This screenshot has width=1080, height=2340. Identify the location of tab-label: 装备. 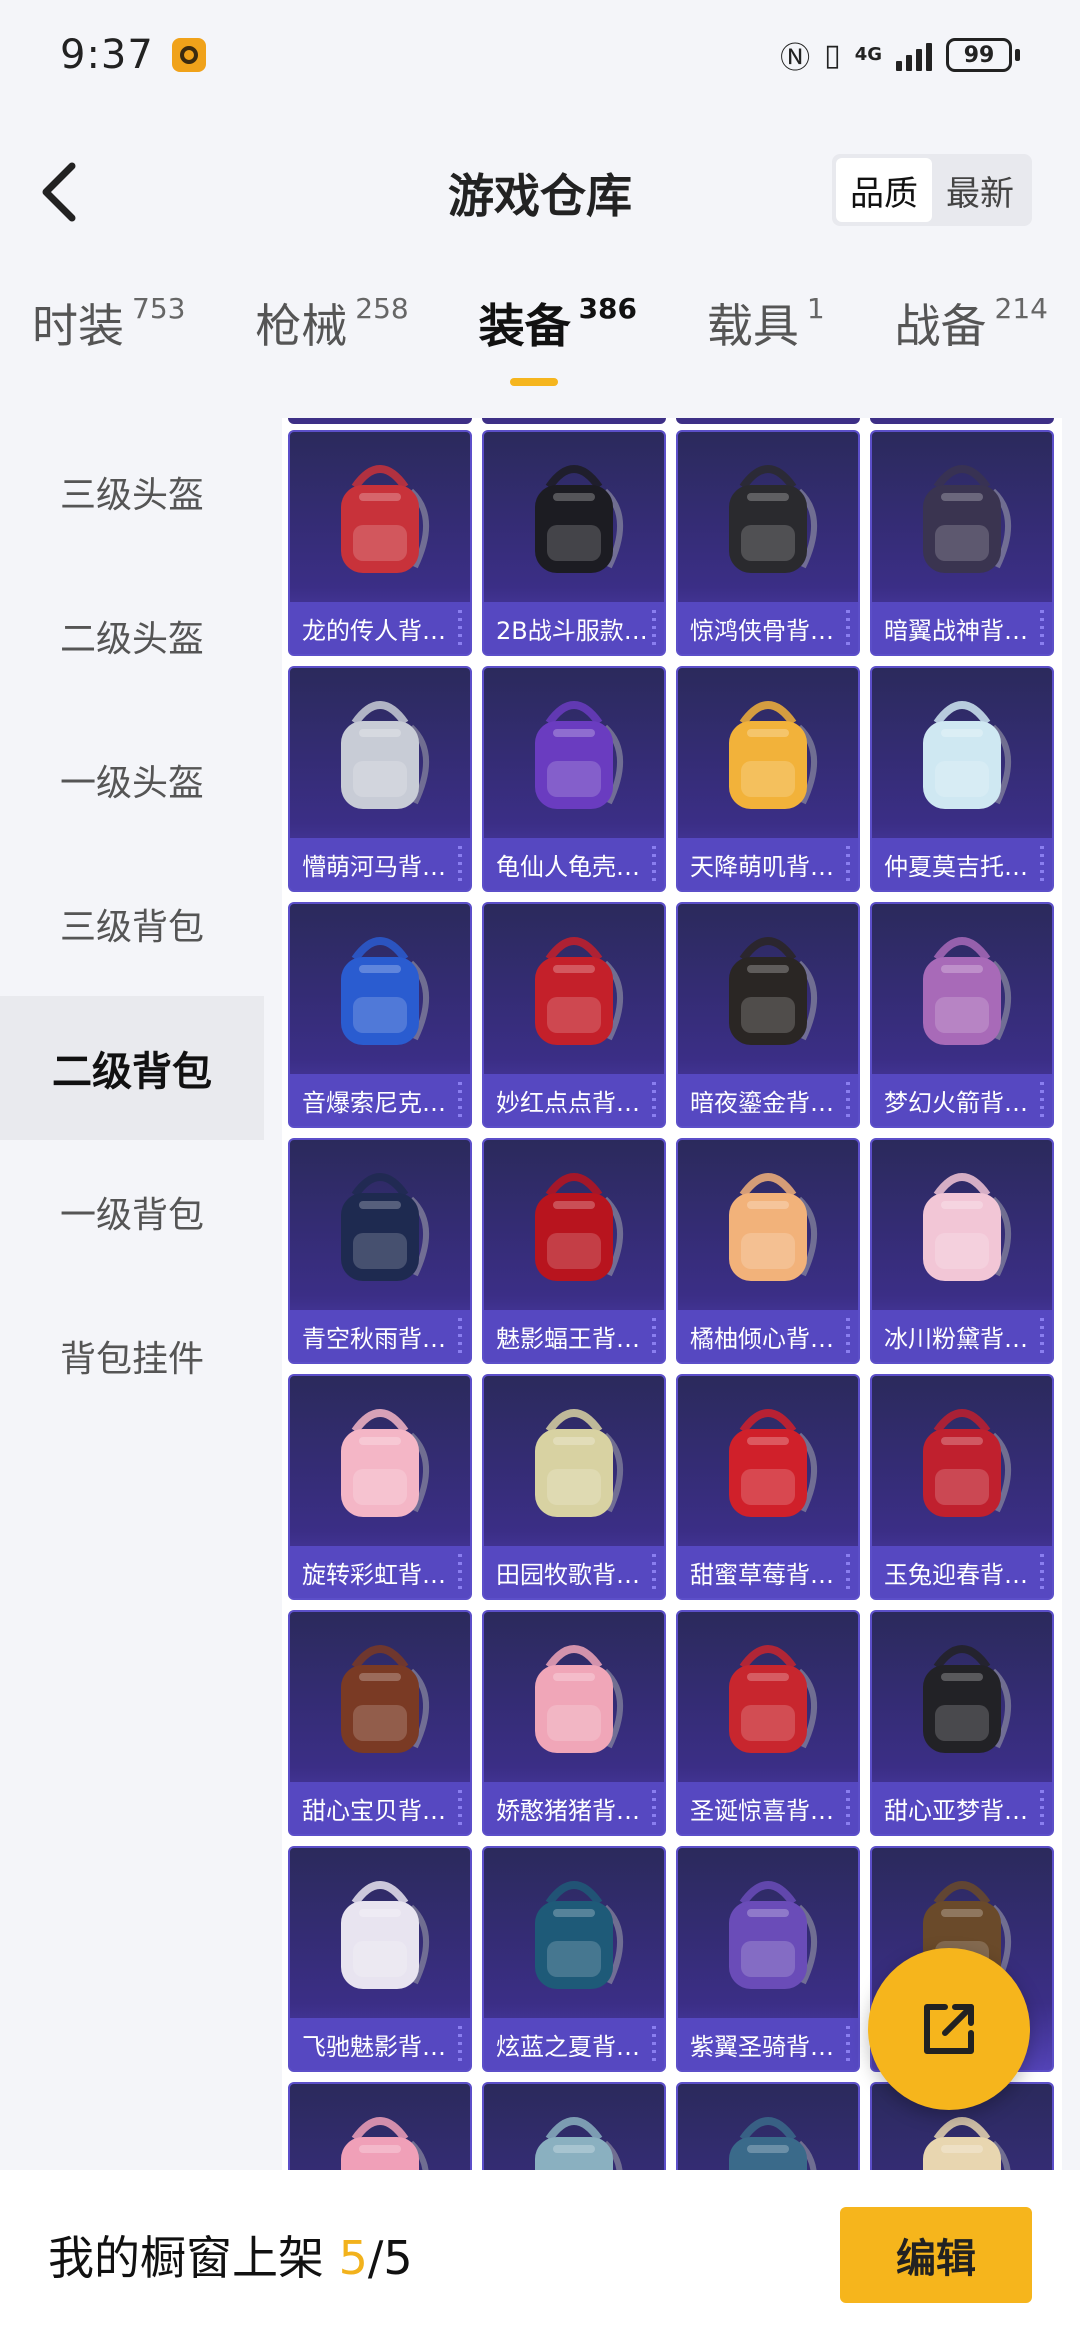
(524, 326).